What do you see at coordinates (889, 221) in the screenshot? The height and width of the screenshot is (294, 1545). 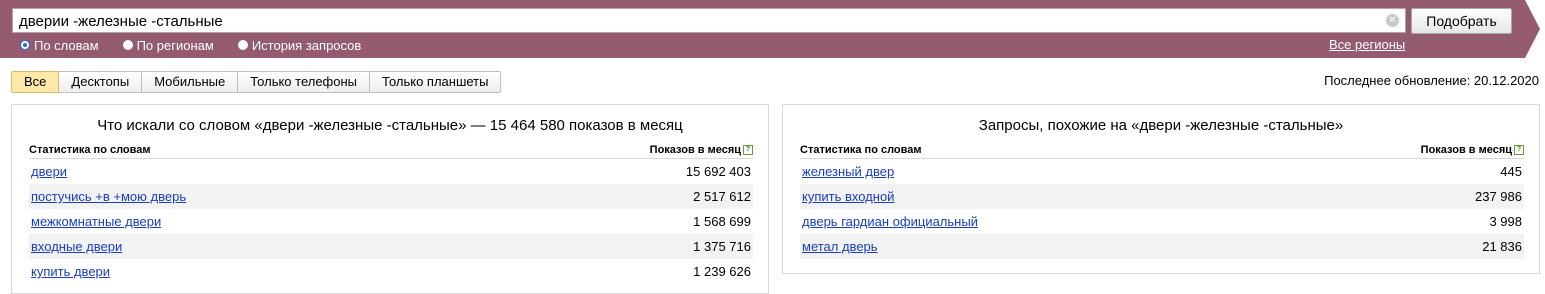 I see `keyword-link: дверь гардиан официальный` at bounding box center [889, 221].